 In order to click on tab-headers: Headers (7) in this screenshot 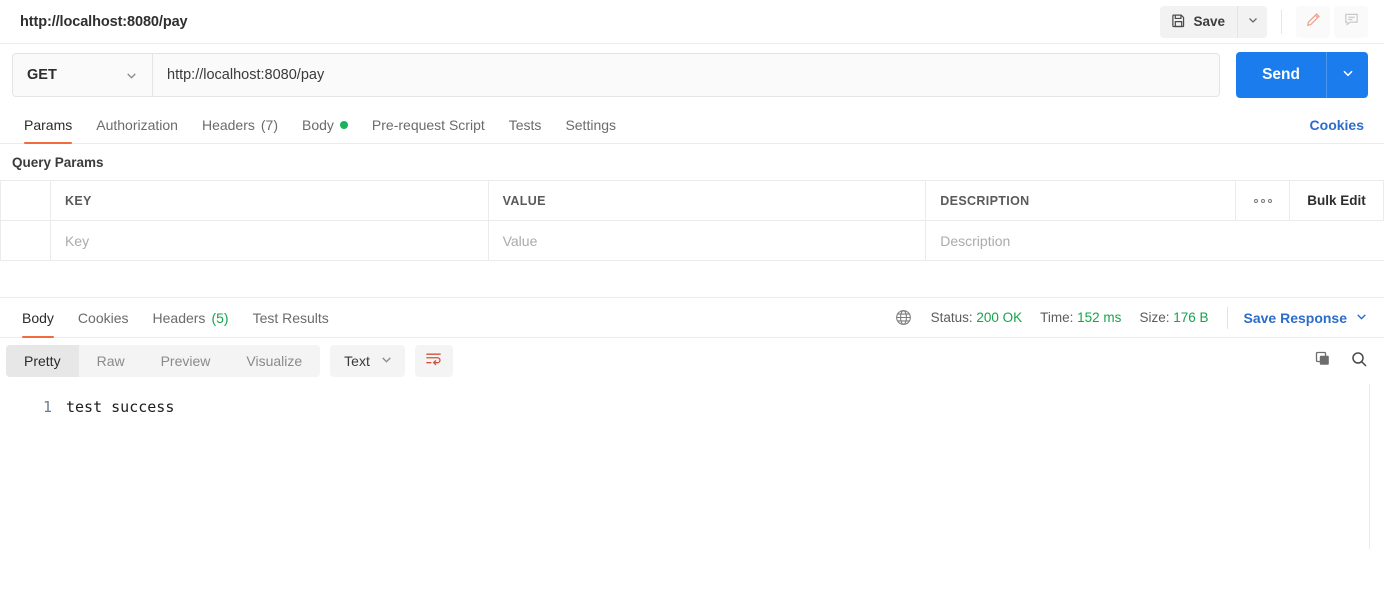, I will do `click(240, 124)`.